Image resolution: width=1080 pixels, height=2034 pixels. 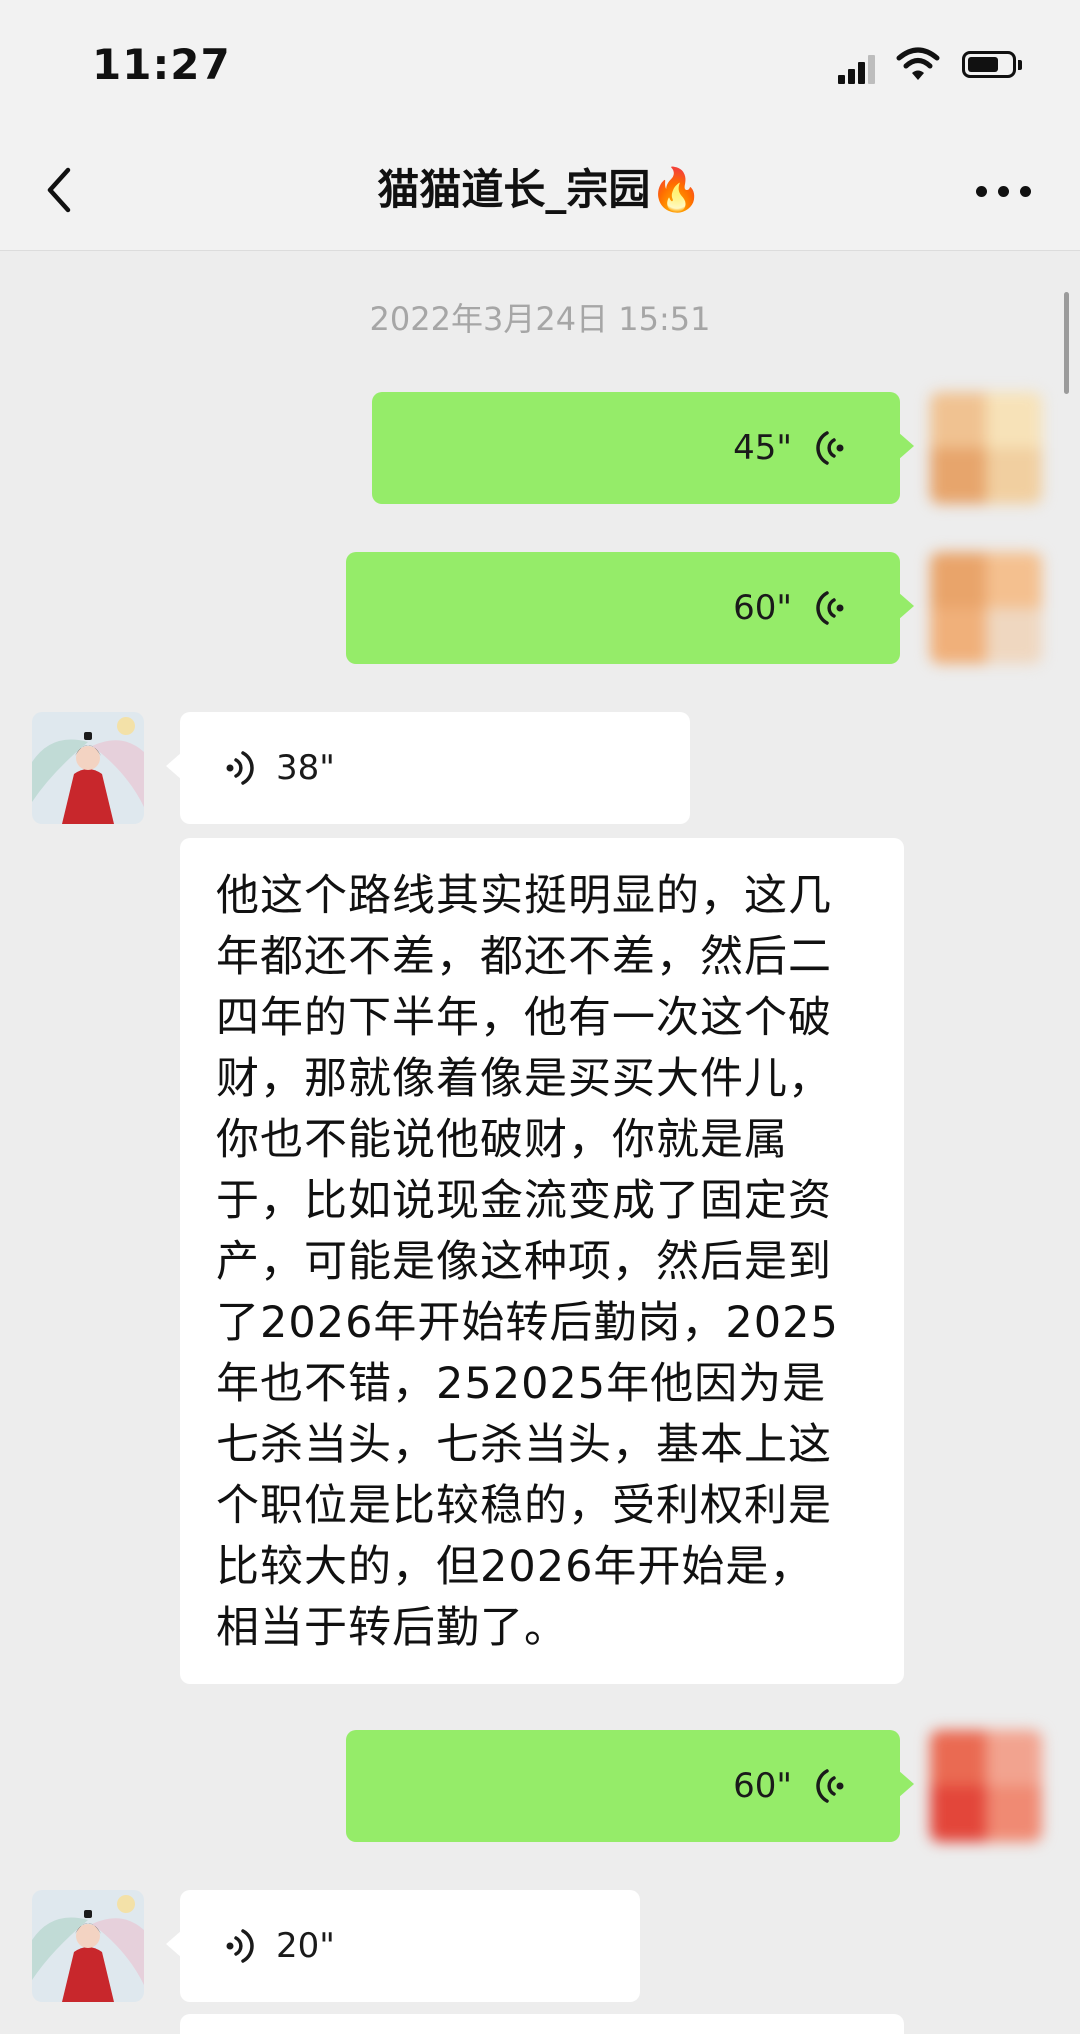 What do you see at coordinates (515, 1567) in the screenshot?
I see `message-line: 比较大的，但2026年开始是，` at bounding box center [515, 1567].